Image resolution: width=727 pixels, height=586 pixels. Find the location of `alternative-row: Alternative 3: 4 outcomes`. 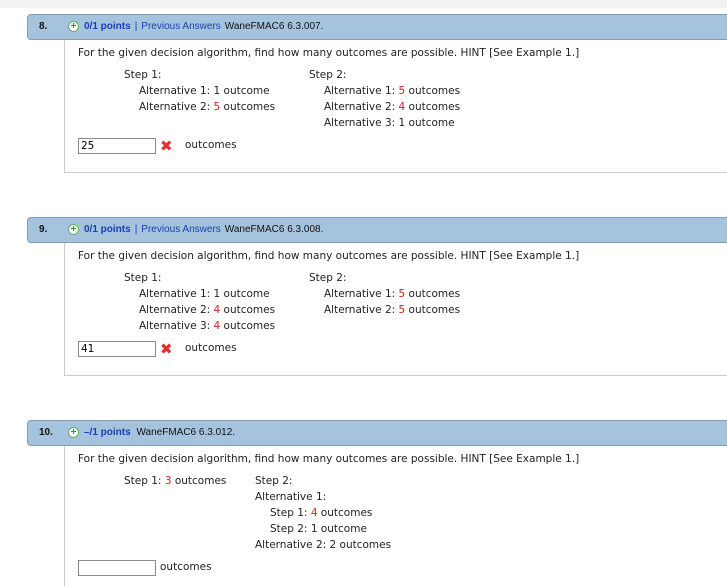

alternative-row: Alternative 3: 4 outcomes is located at coordinates (207, 326).